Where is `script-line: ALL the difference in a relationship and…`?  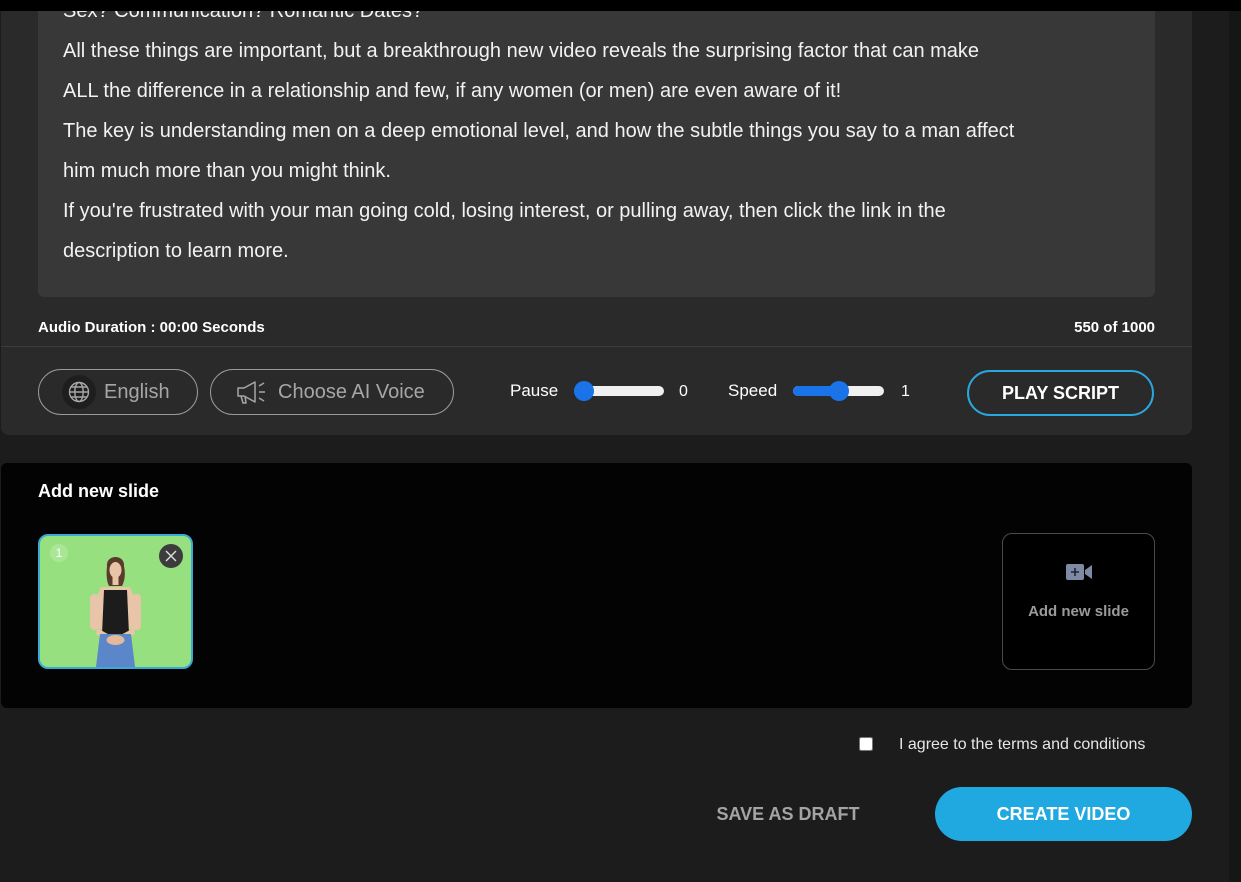
script-line: ALL the difference in a relationship and… is located at coordinates (452, 91).